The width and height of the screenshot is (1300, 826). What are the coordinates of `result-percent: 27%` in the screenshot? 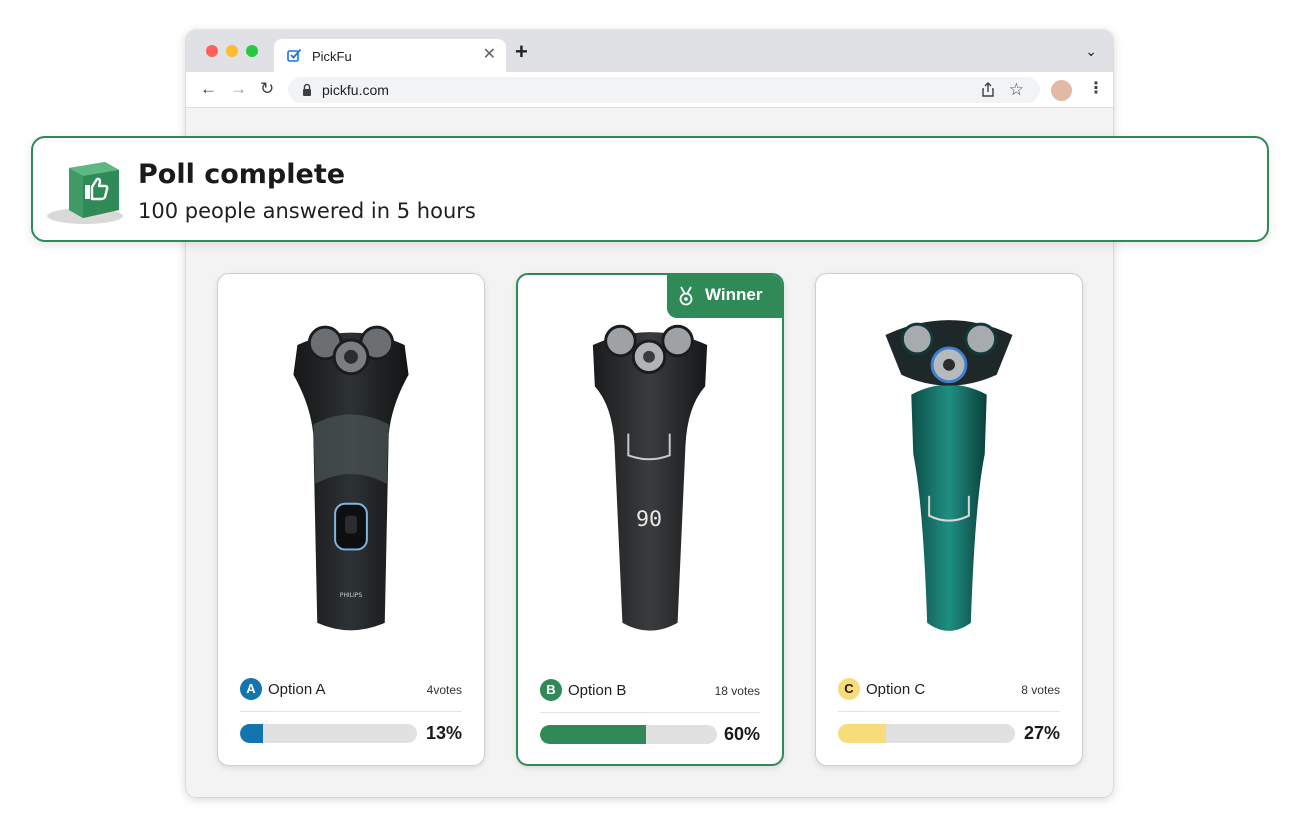 It's located at (1041, 733).